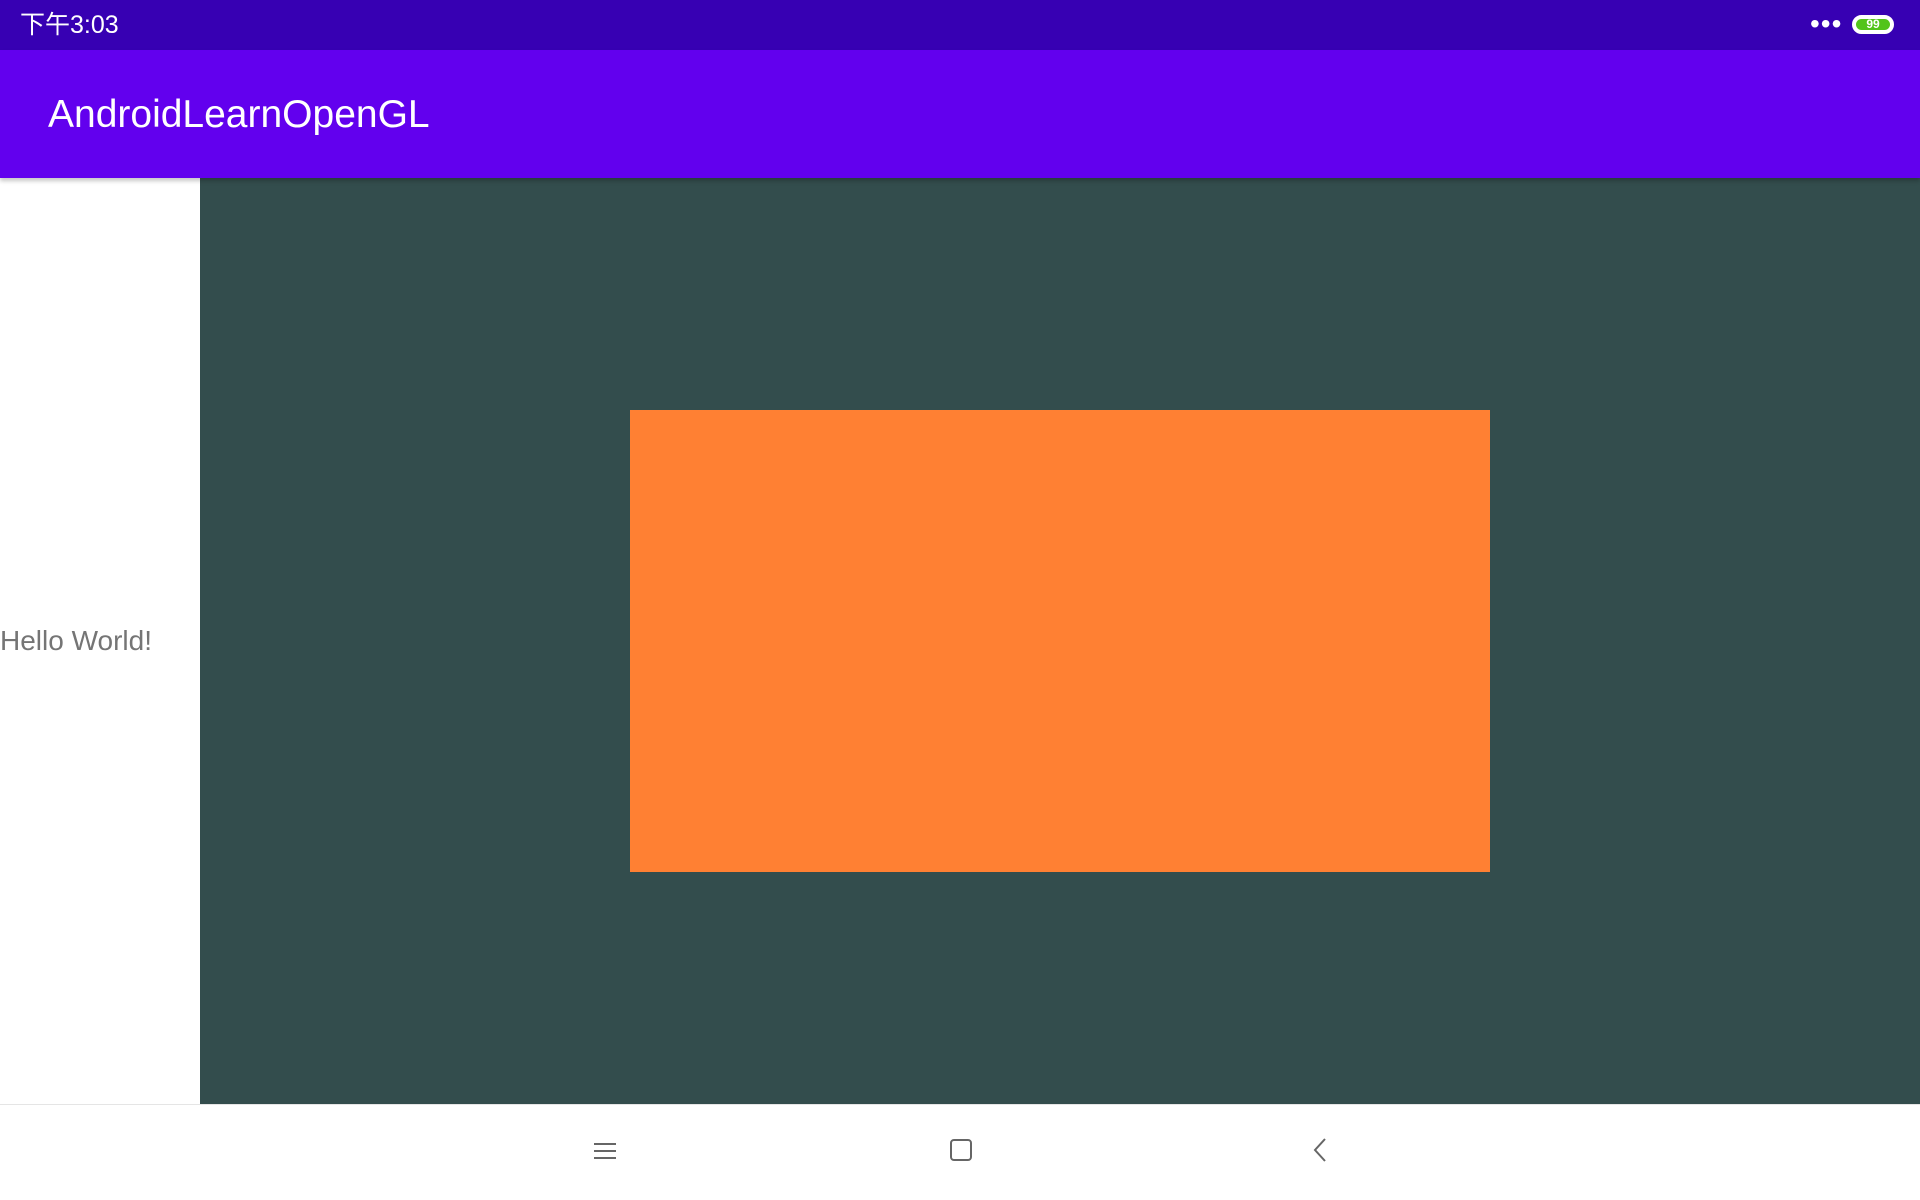 Image resolution: width=1920 pixels, height=1200 pixels. I want to click on navigation-bar, so click(960, 1152).